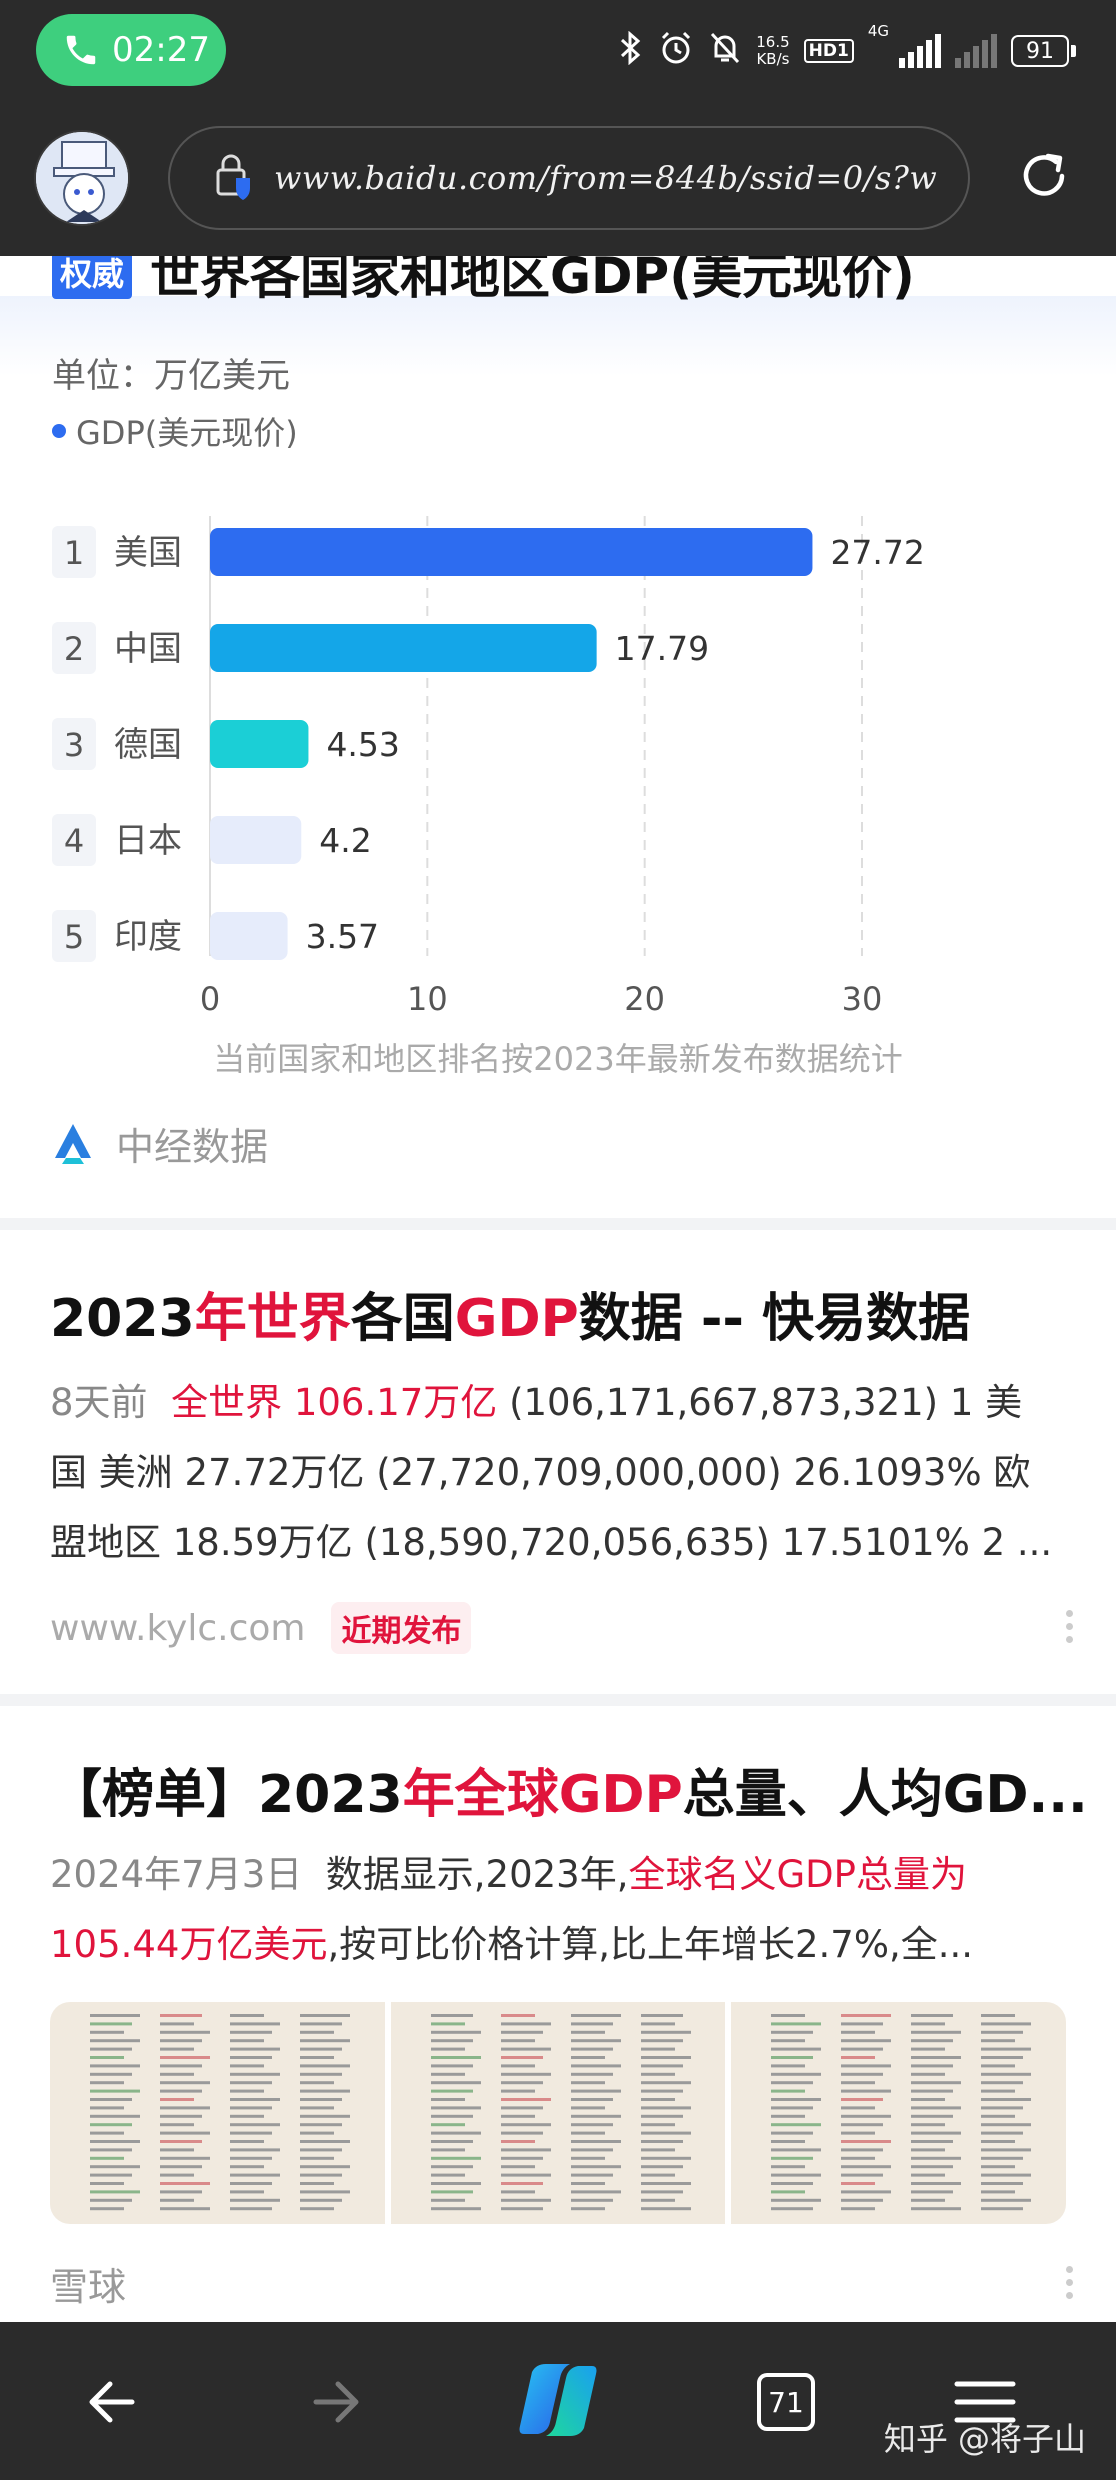  Describe the element at coordinates (88, 2283) in the screenshot. I see `result-2-site-name: 雪球` at that location.